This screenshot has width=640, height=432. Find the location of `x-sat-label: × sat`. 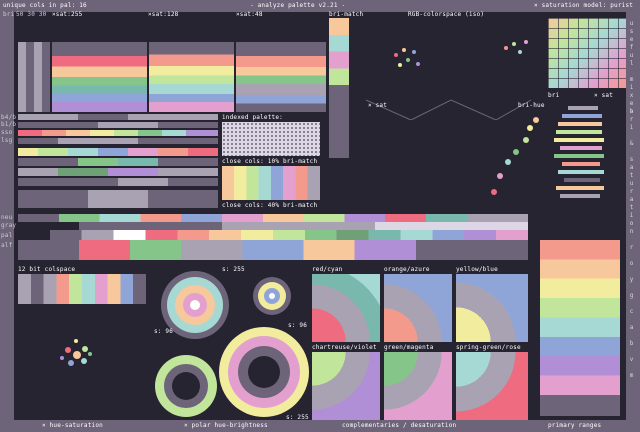

x-sat-label: × sat is located at coordinates (378, 105).